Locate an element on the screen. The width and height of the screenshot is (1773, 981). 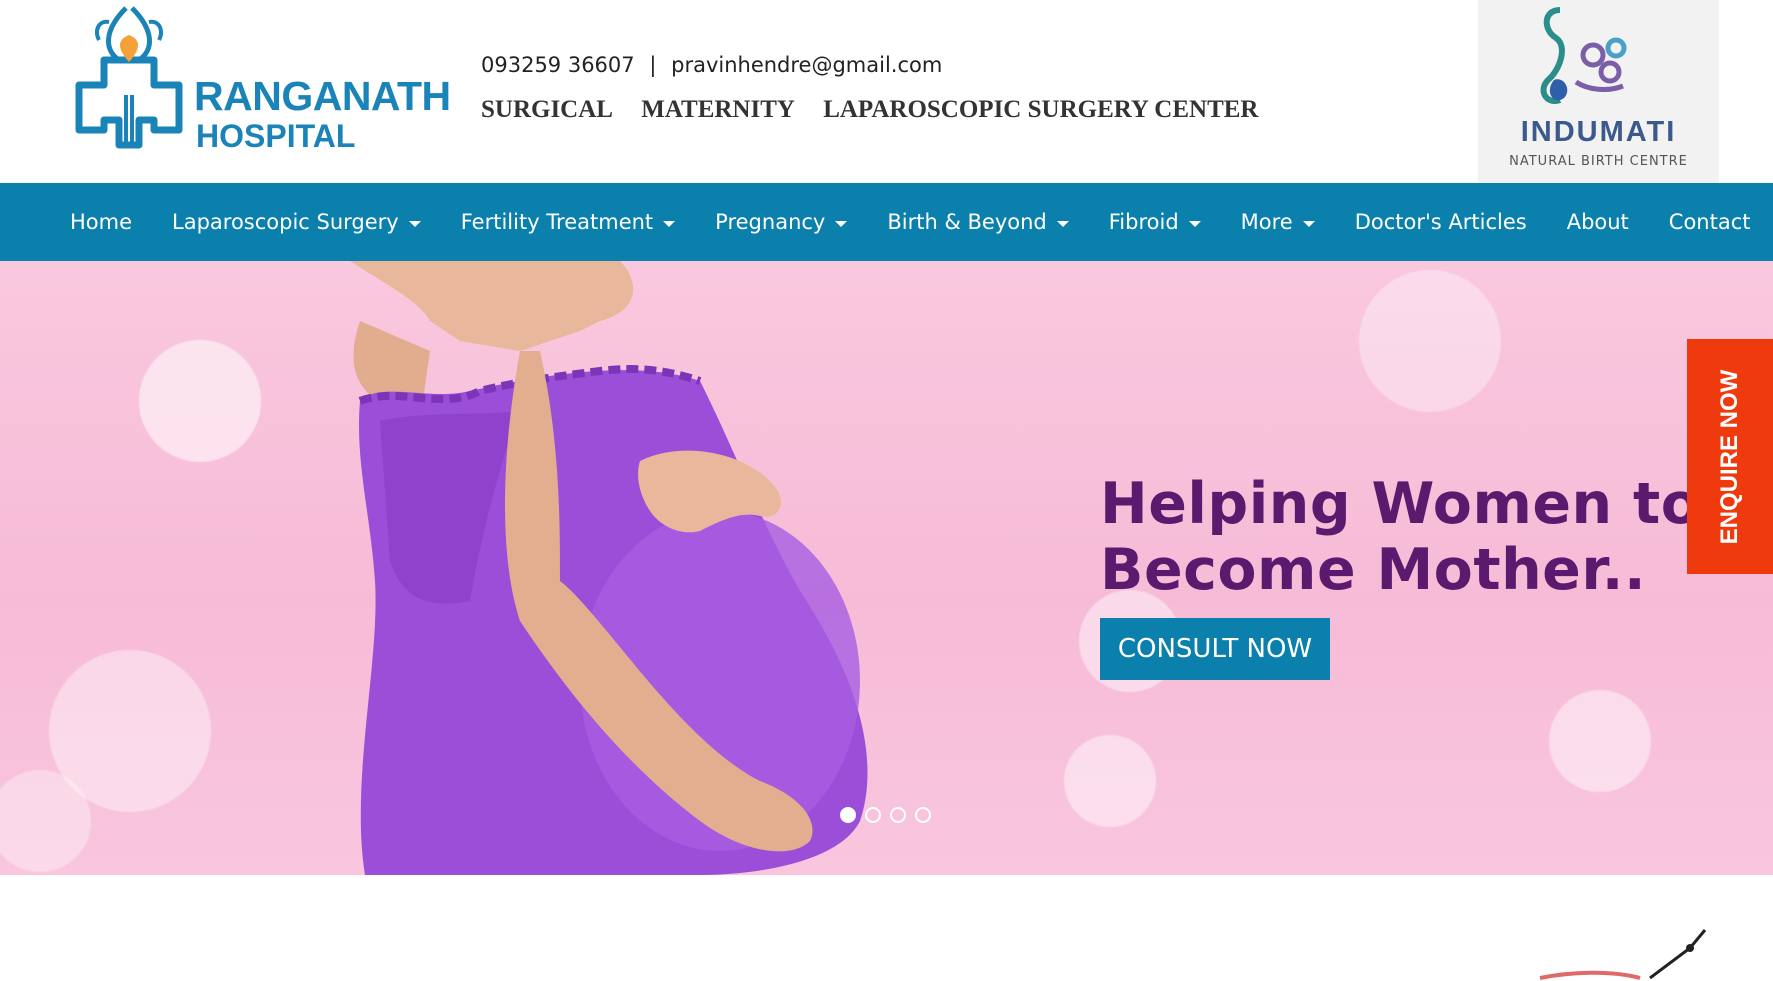
nav-label: Pregnancy is located at coordinates (770, 222).